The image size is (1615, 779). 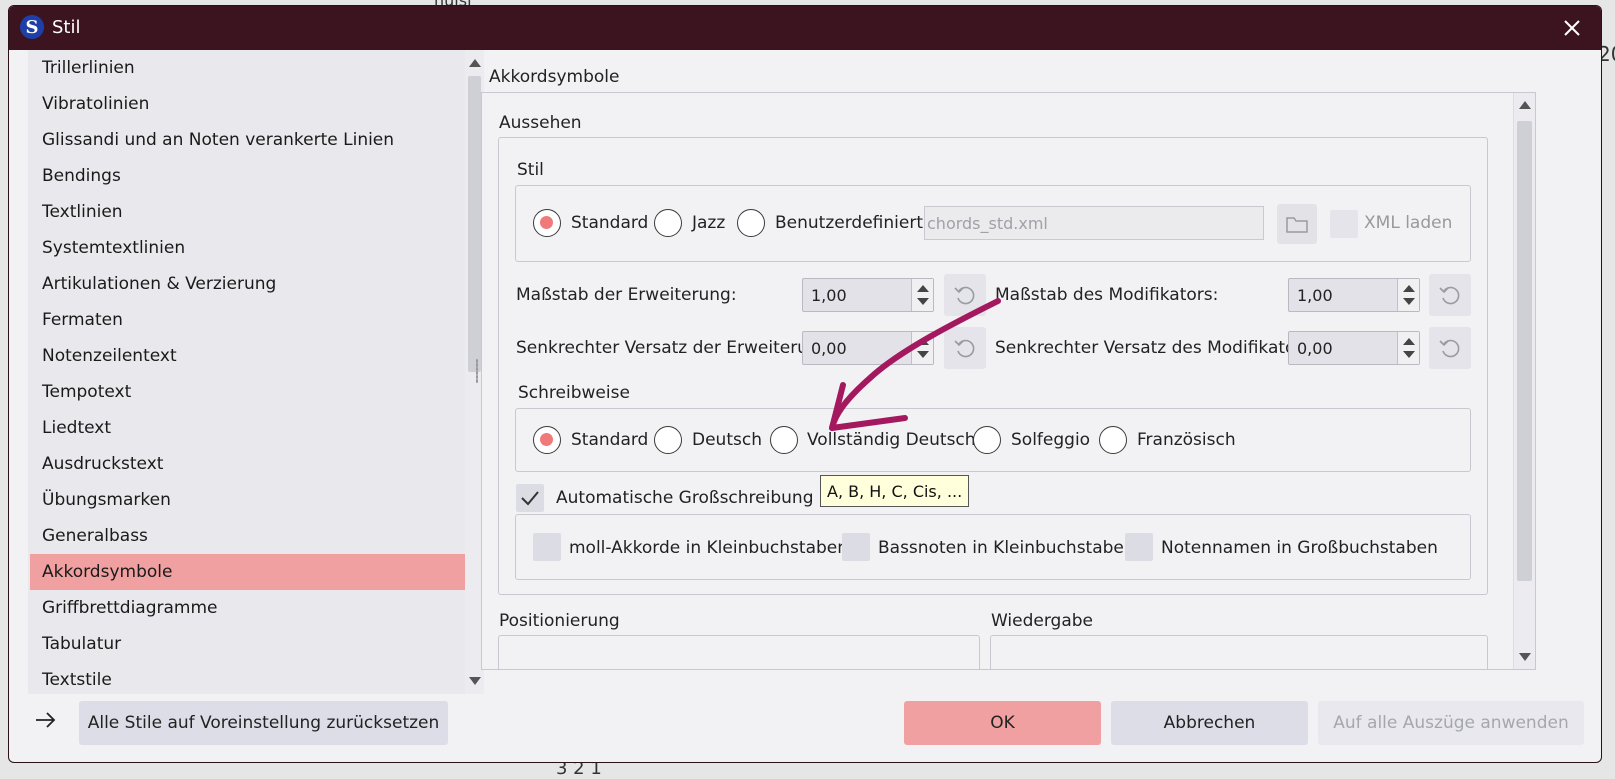 What do you see at coordinates (246, 212) in the screenshot?
I see `sidebar-item: Textlinien` at bounding box center [246, 212].